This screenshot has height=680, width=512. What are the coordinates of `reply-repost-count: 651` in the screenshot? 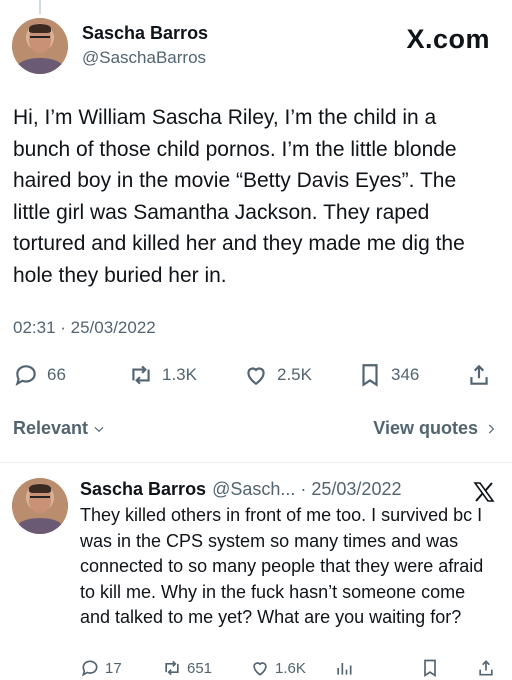 It's located at (200, 668).